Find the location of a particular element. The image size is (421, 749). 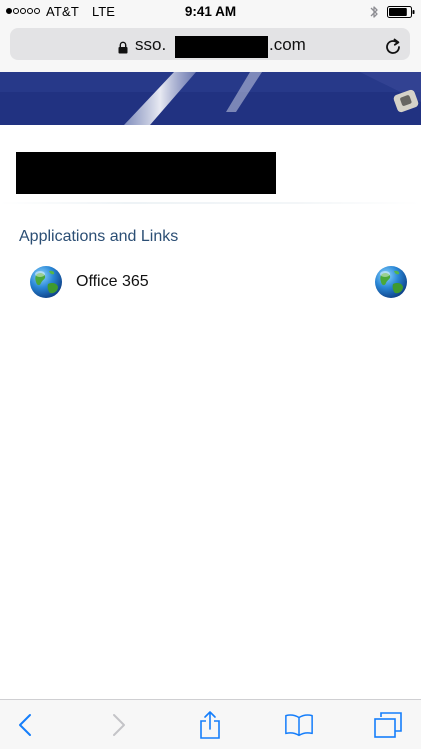

bookmarks-button is located at coordinates (299, 725).